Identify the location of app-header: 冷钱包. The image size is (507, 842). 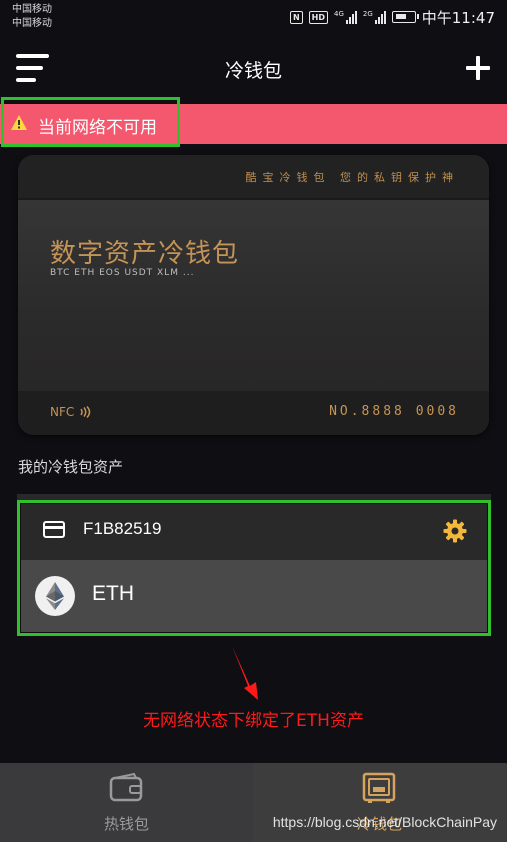
(253, 69).